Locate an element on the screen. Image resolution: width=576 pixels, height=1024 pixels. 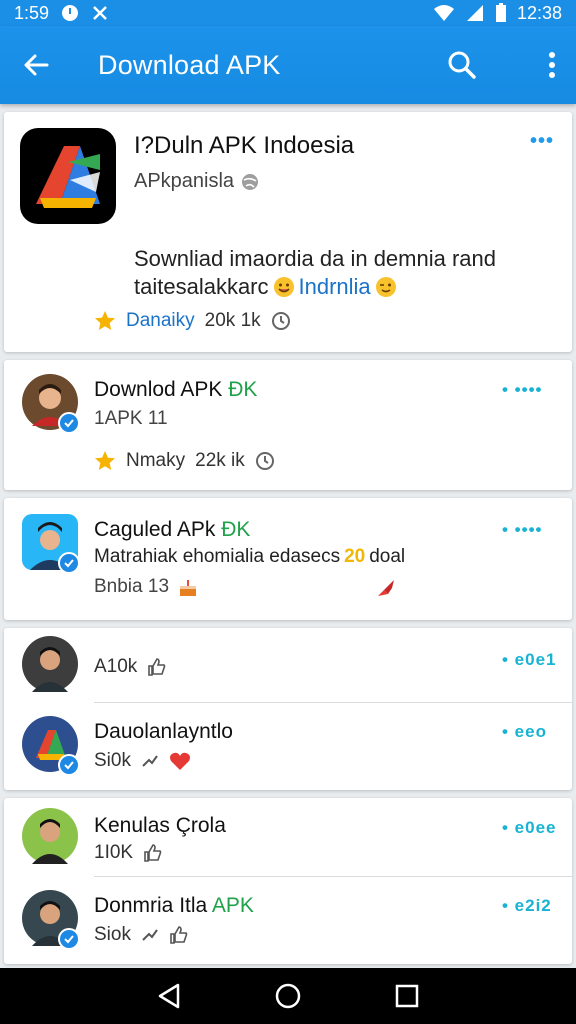
divider is located at coordinates (333, 876).